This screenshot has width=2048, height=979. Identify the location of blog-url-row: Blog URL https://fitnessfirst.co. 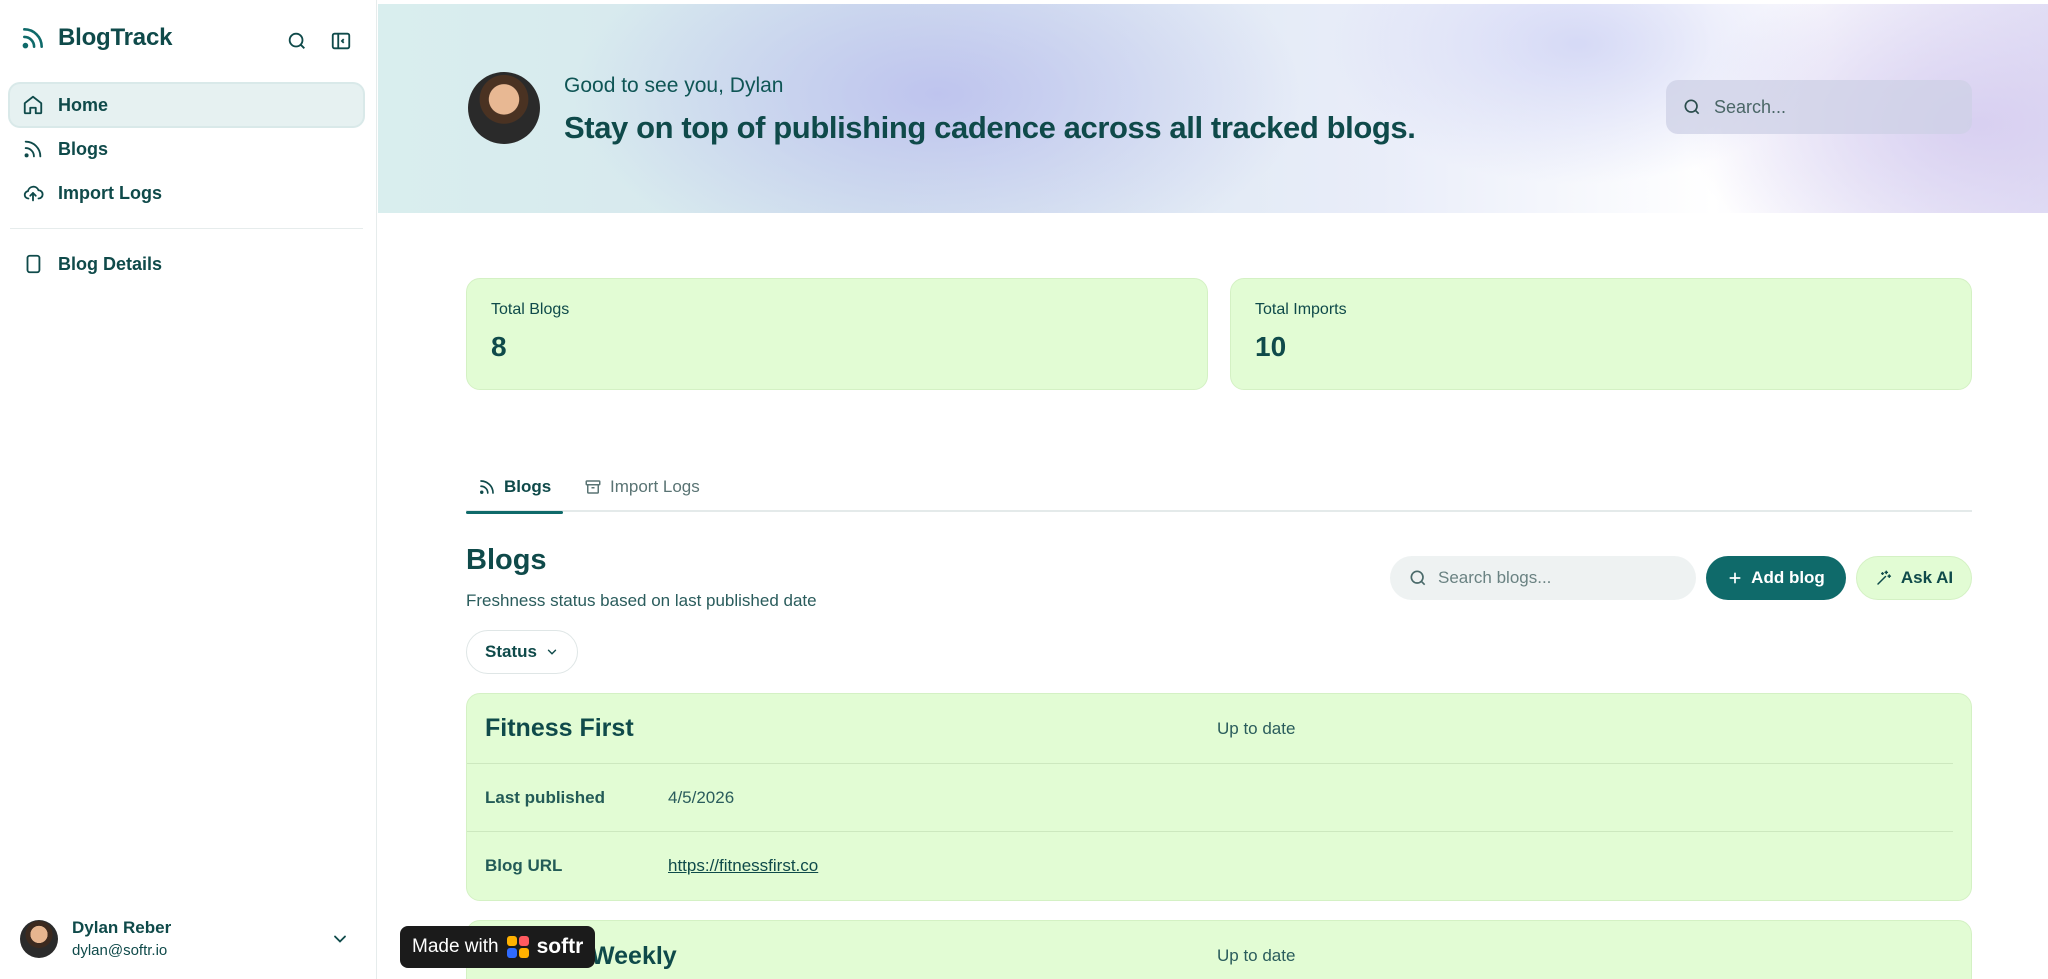
(1210, 866).